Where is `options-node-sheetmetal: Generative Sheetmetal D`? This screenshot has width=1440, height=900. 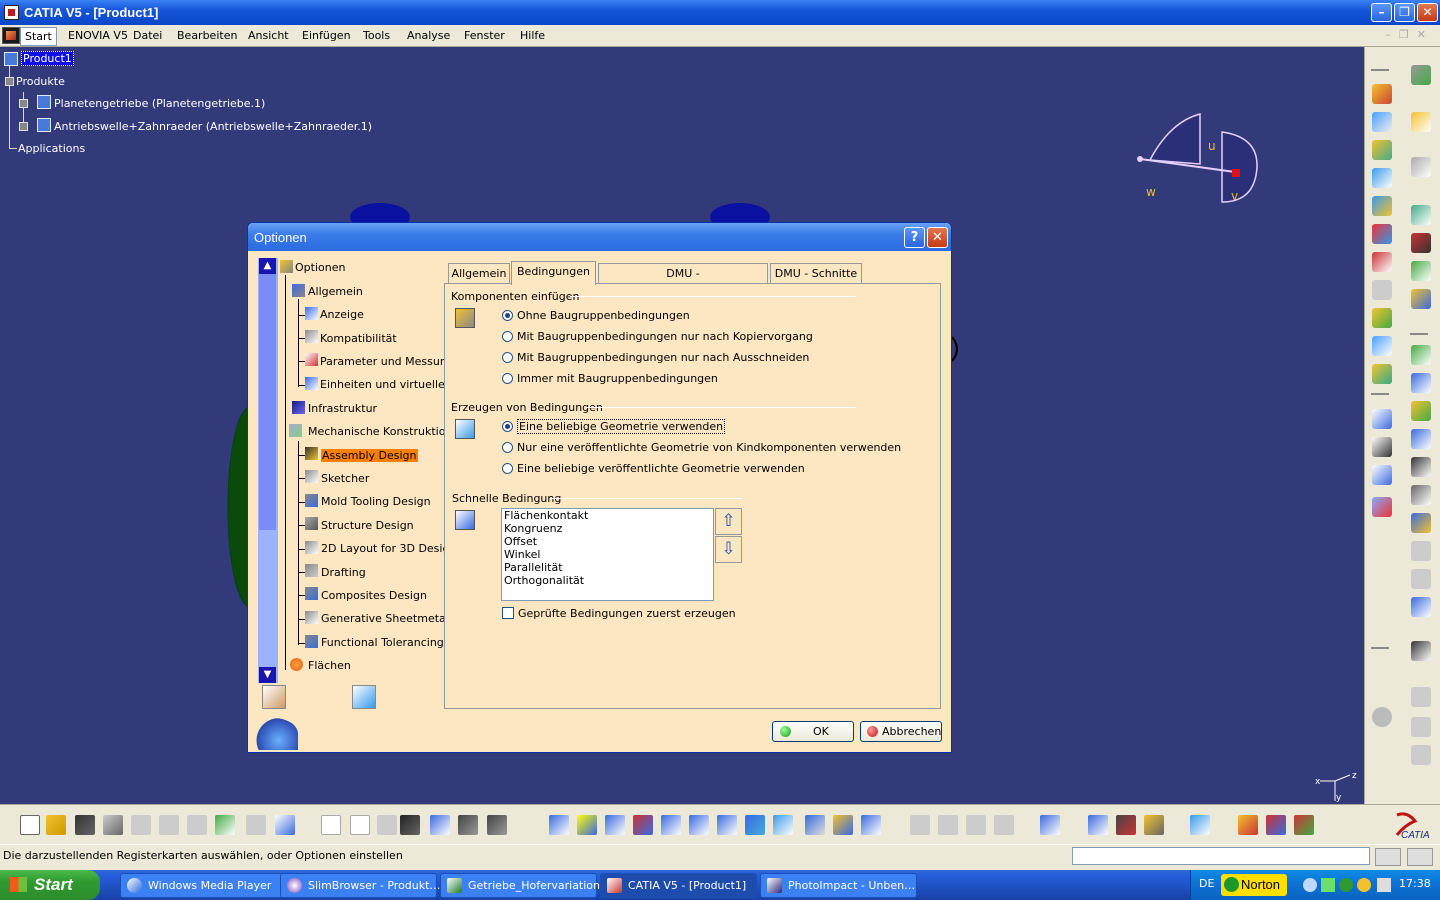
options-node-sheetmetal: Generative Sheetmetal D is located at coordinates (391, 618).